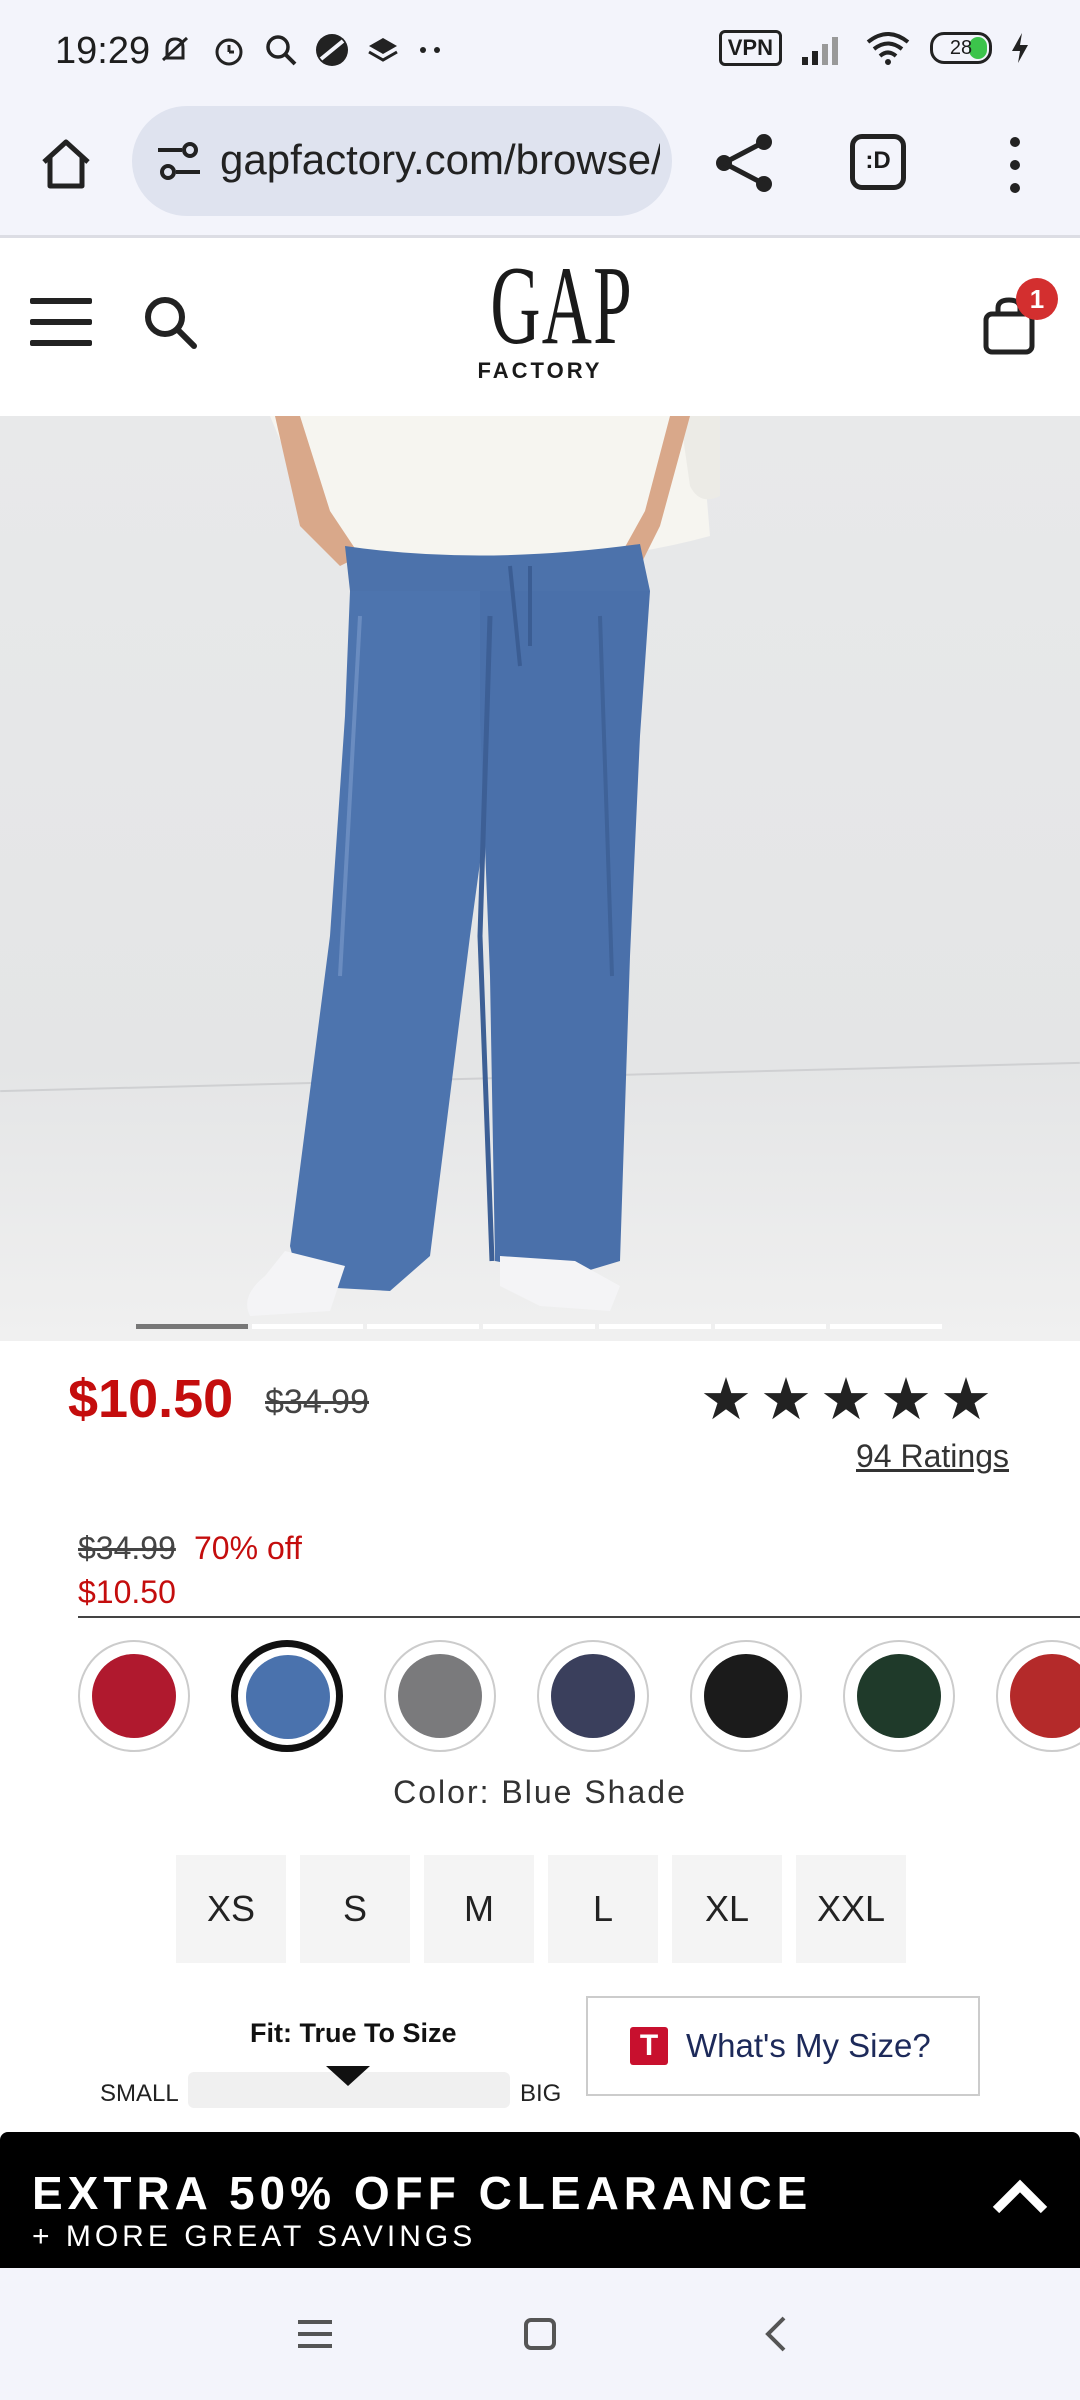 The image size is (1080, 2400). What do you see at coordinates (479, 1909) in the screenshot?
I see `size-button-m: M` at bounding box center [479, 1909].